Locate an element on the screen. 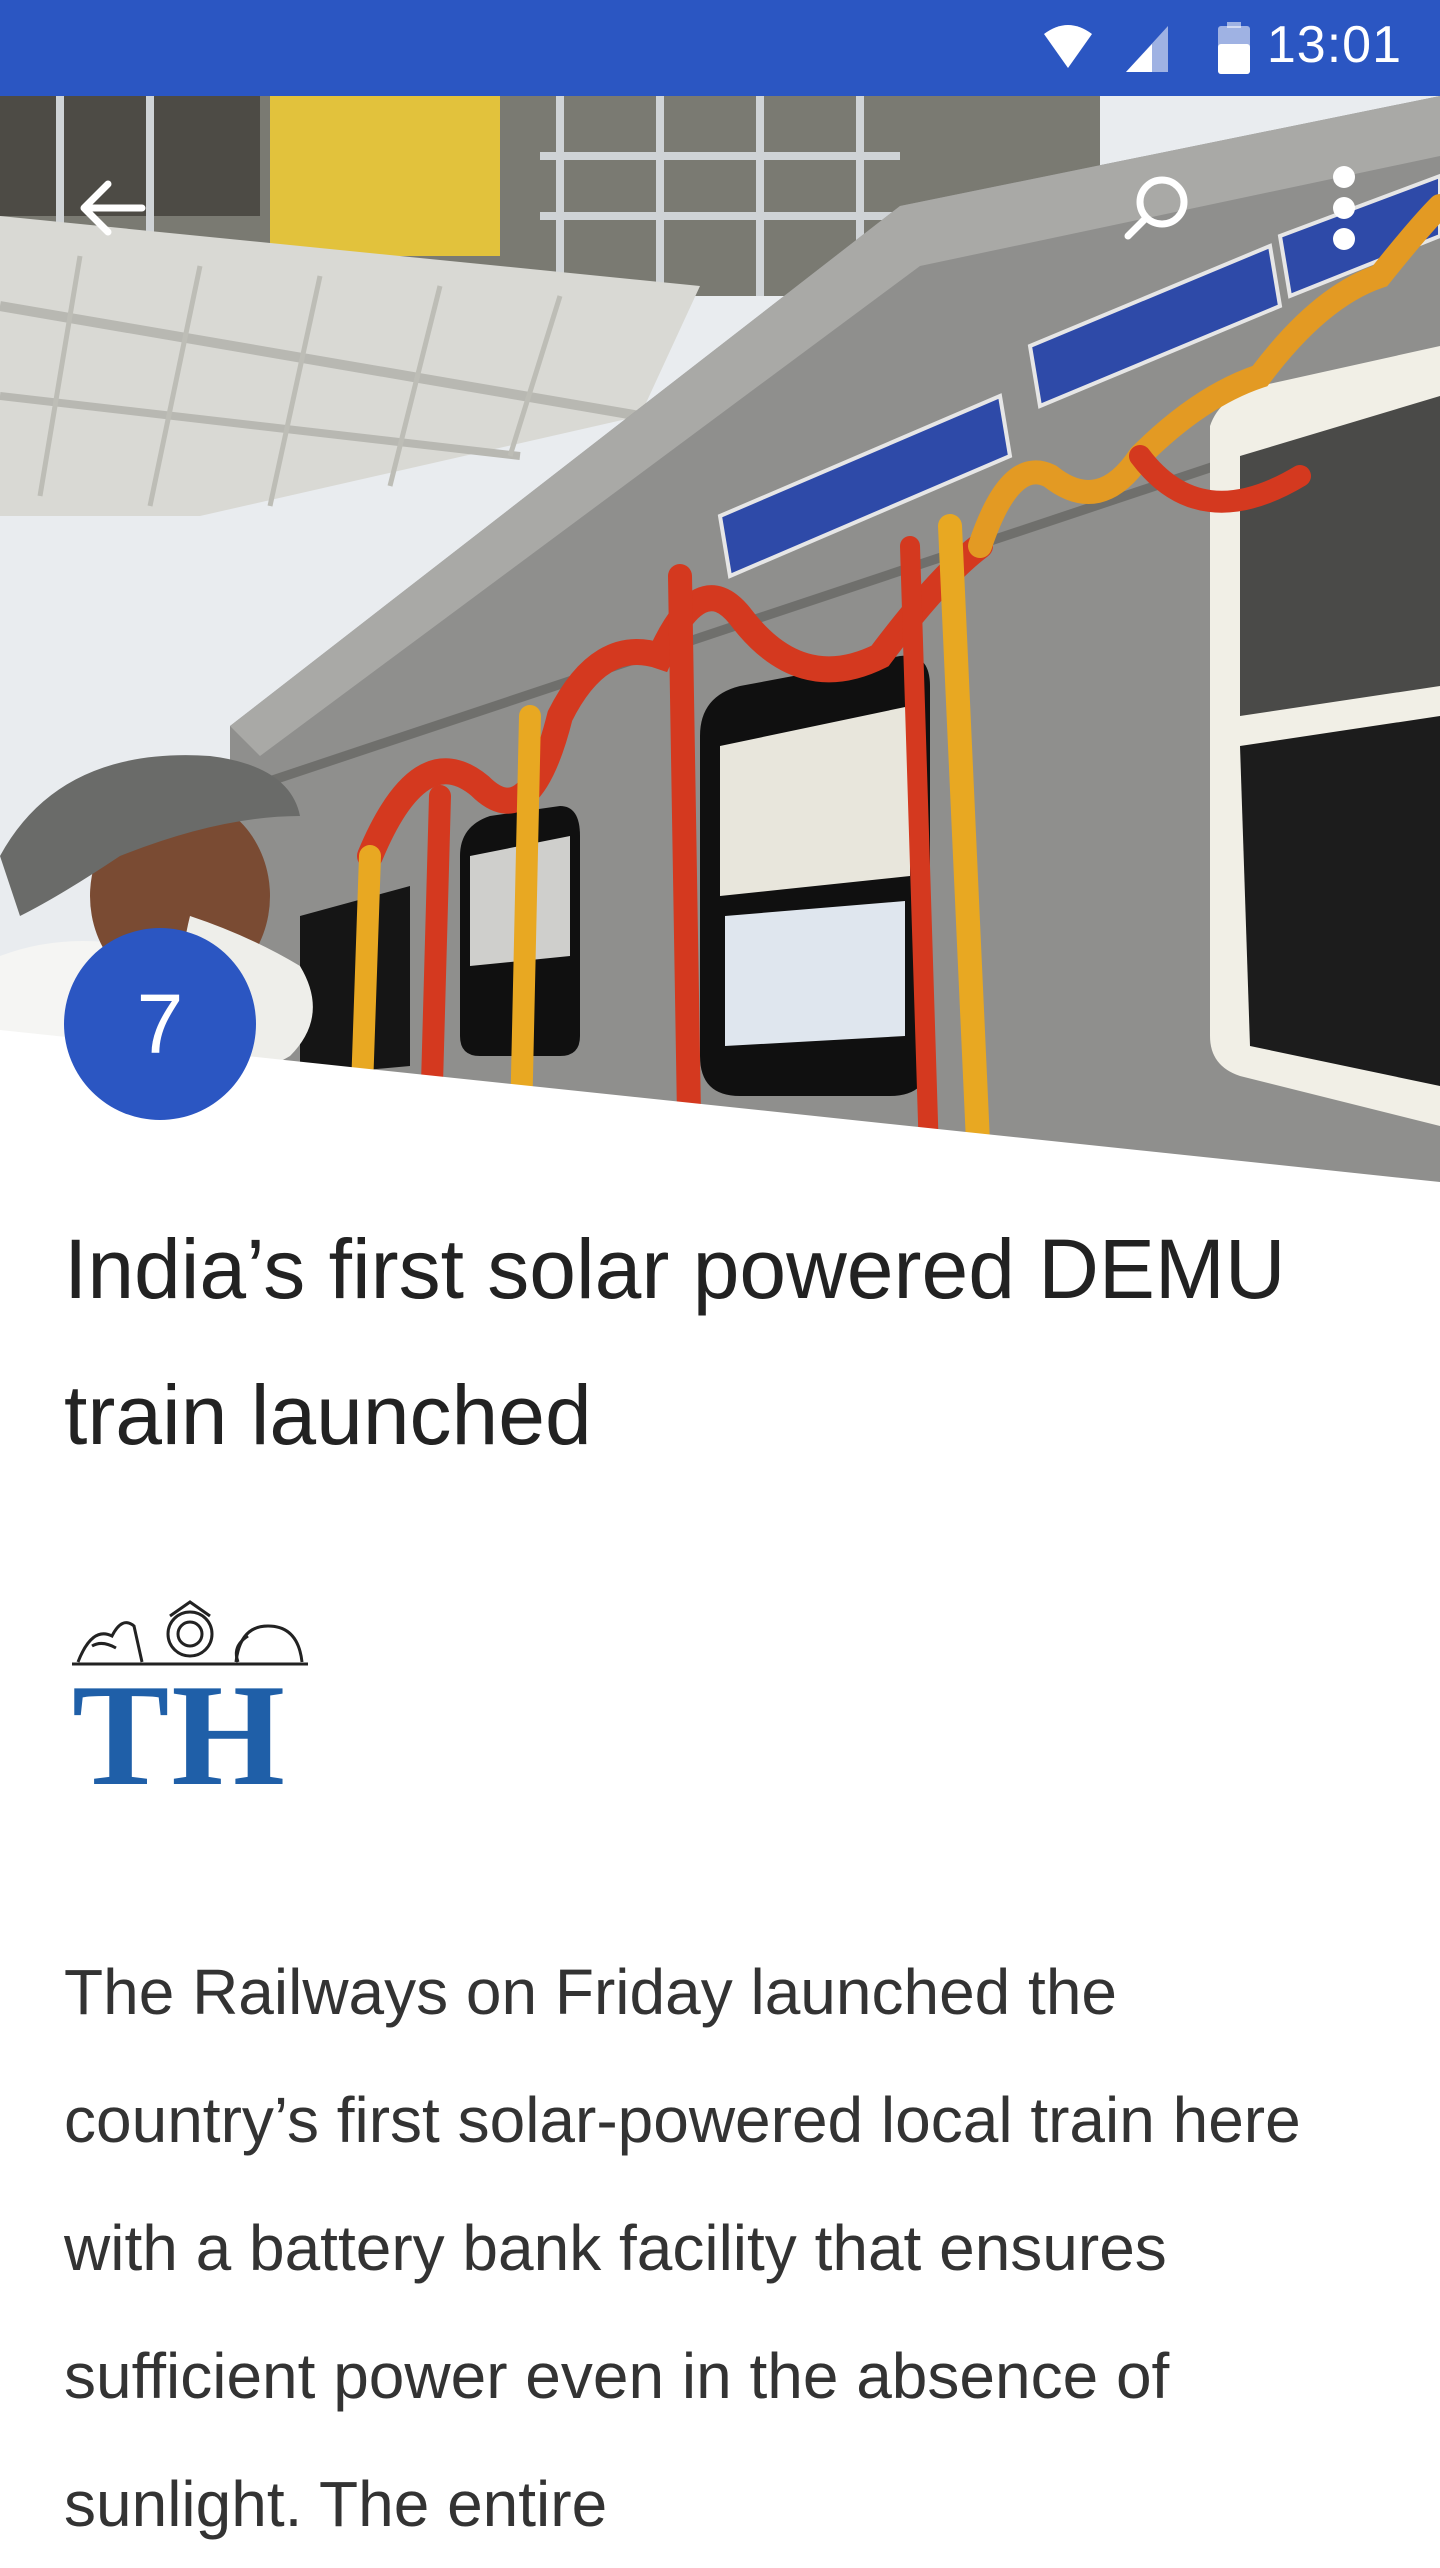 The width and height of the screenshot is (1440, 2568). search-button is located at coordinates (1156, 210).